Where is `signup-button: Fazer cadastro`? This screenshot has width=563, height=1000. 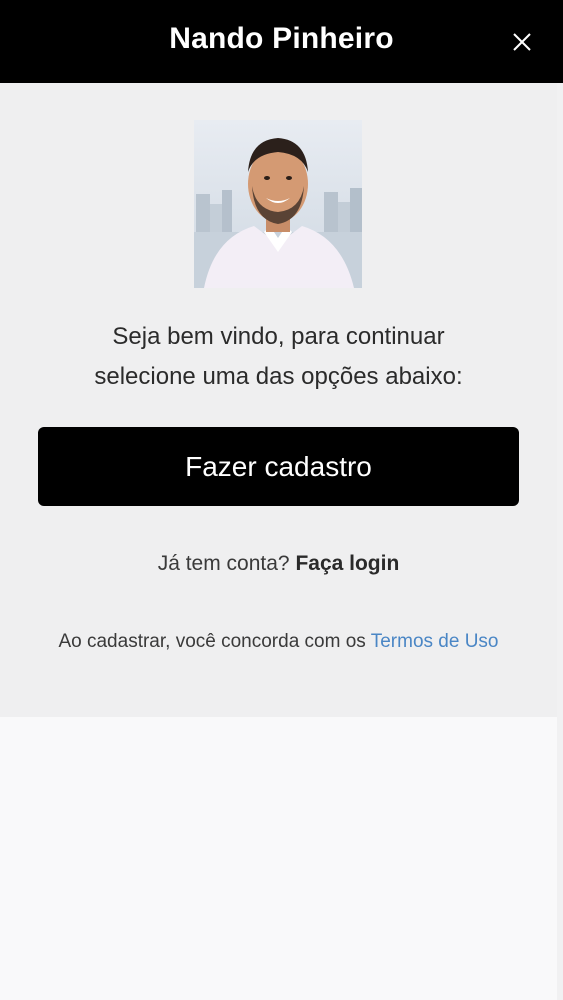
signup-button: Fazer cadastro is located at coordinates (278, 466).